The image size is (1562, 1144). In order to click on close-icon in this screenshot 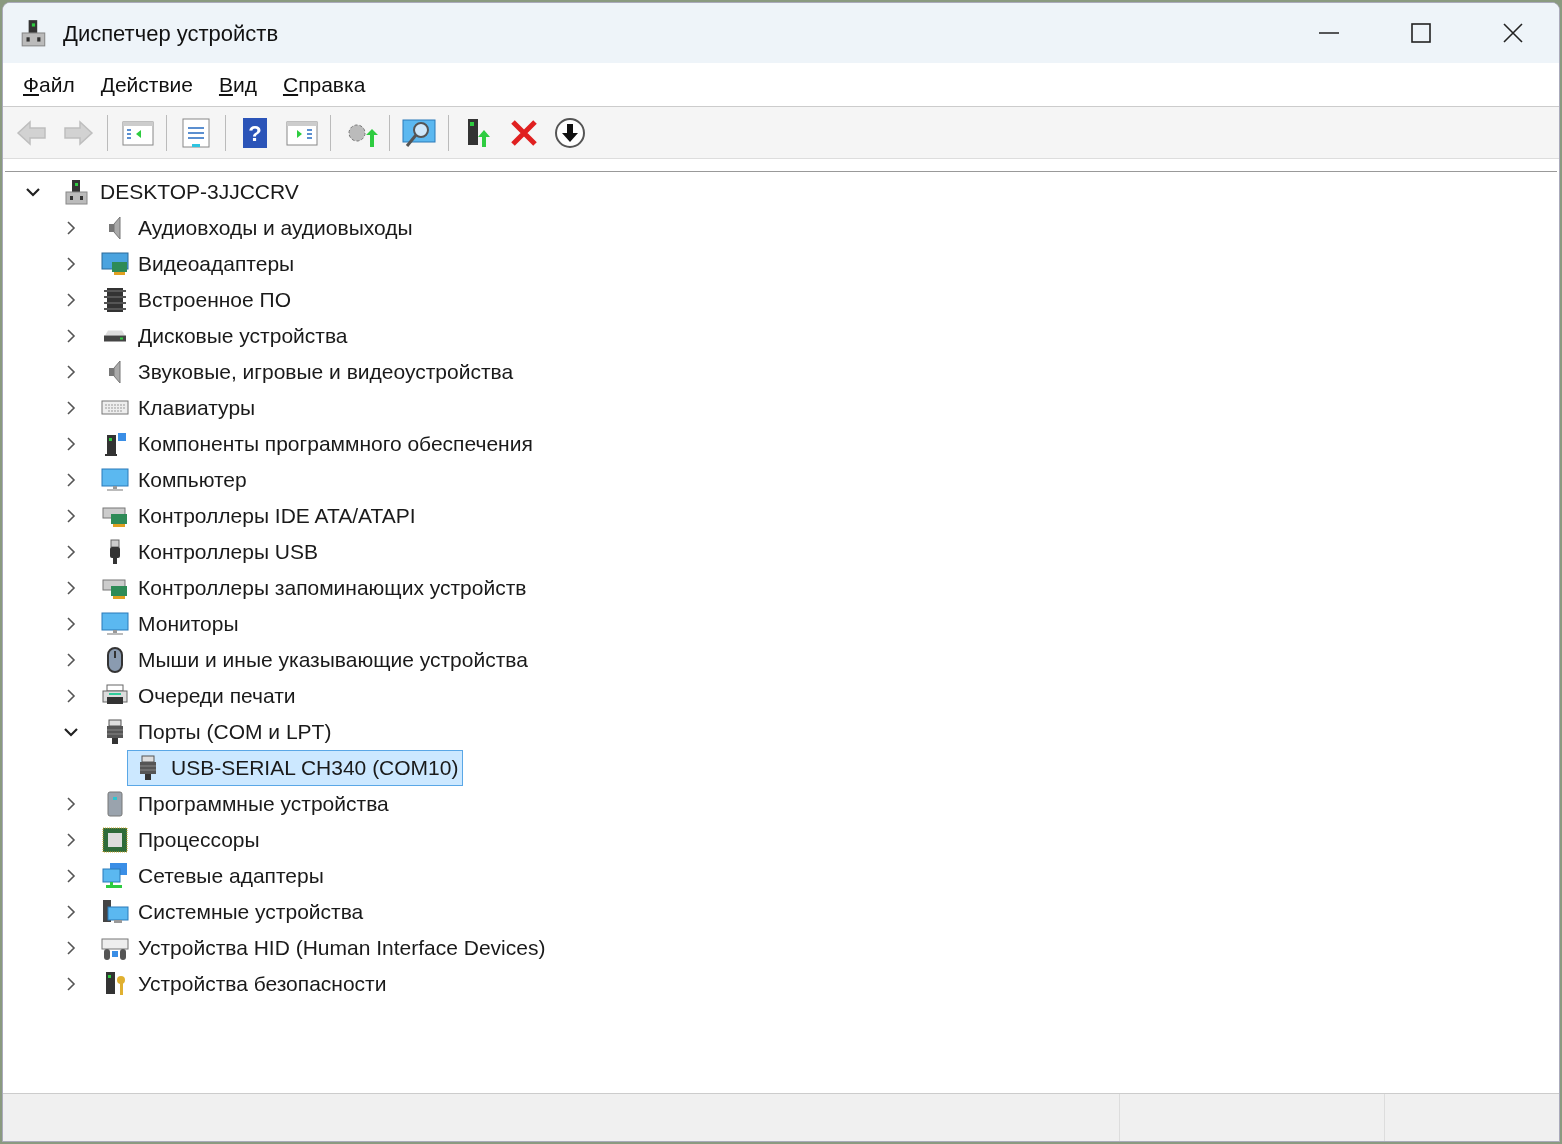, I will do `click(1513, 33)`.